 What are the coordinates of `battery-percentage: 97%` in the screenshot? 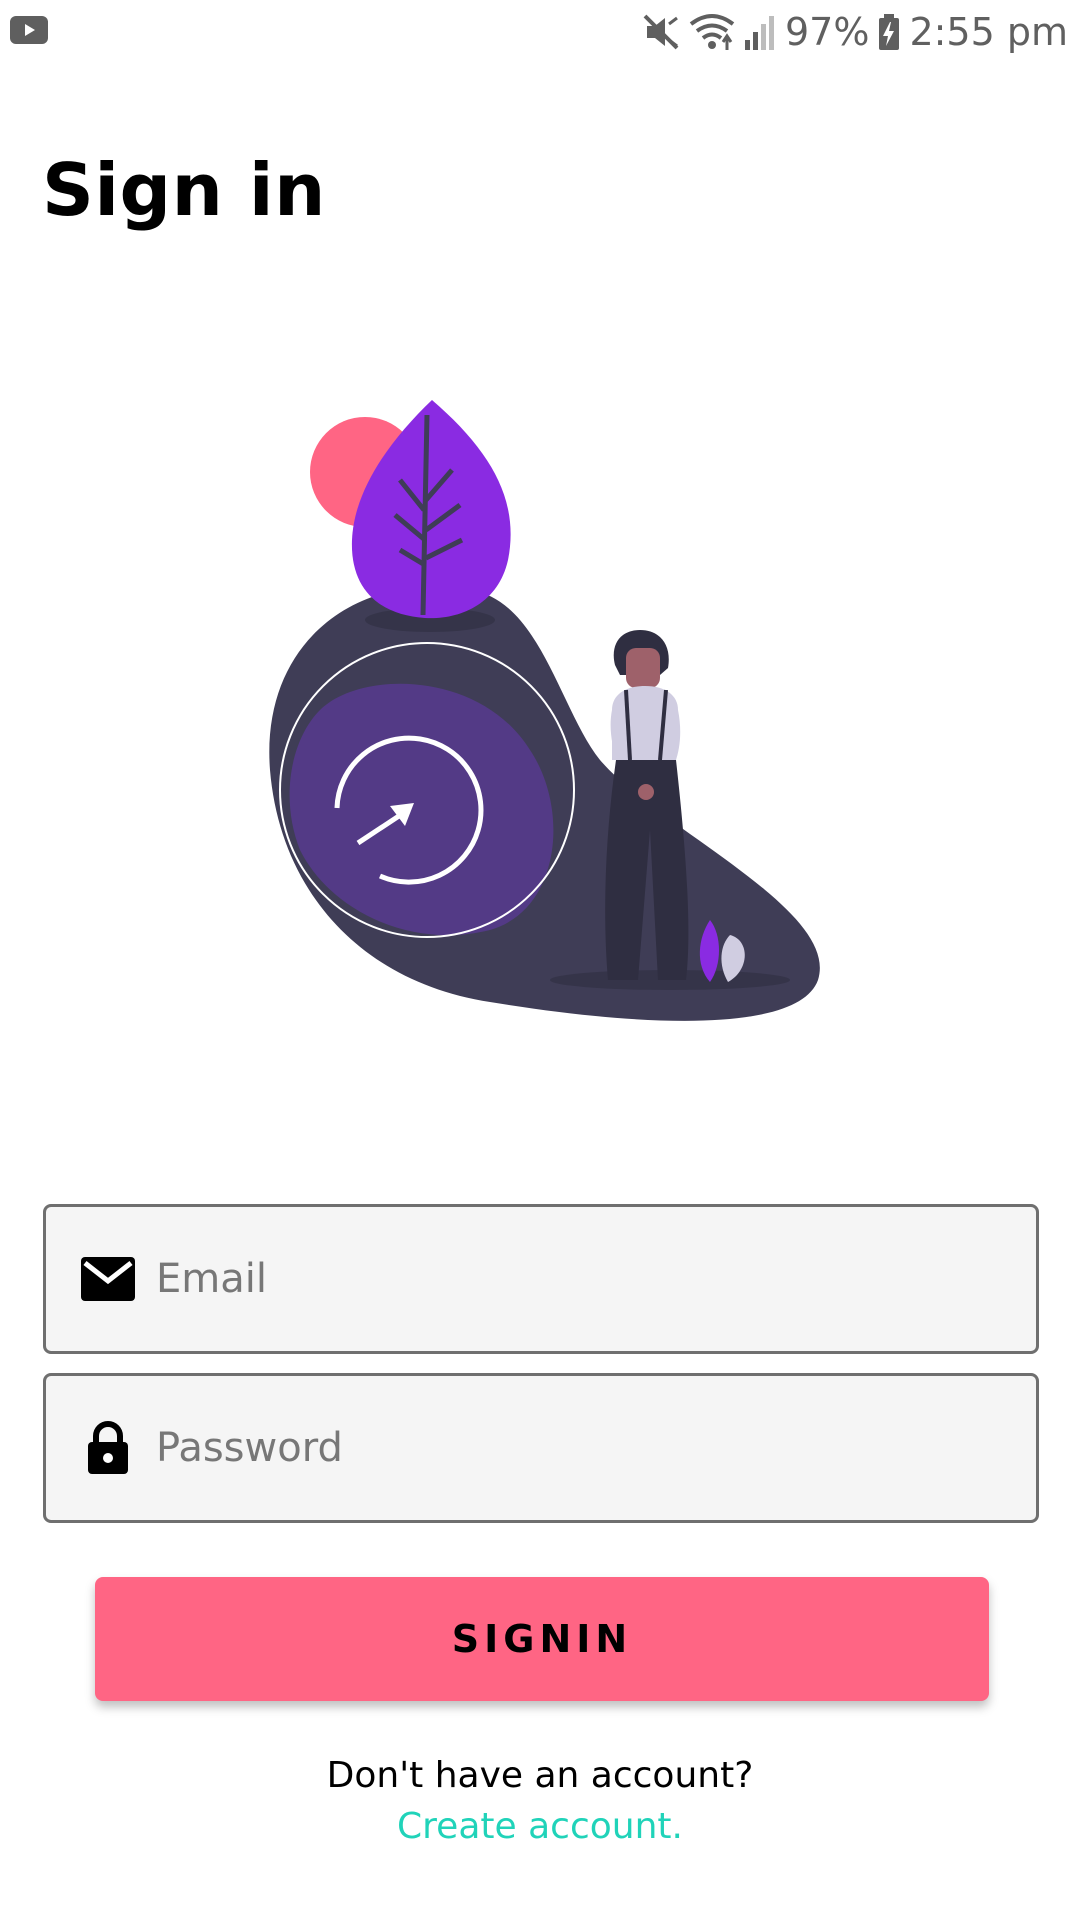 It's located at (827, 32).